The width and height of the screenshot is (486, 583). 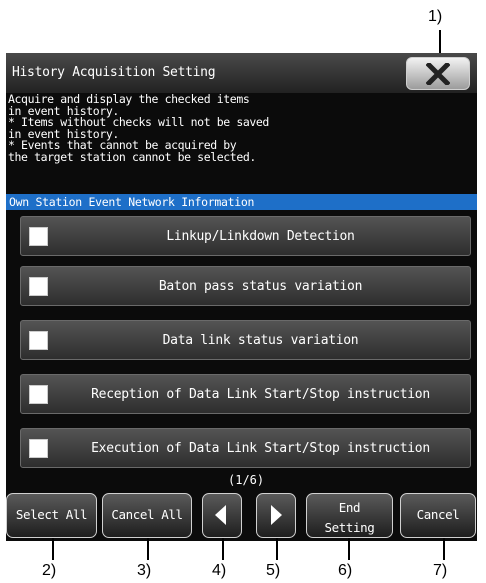 I want to click on item-baton-pass: Baton pass status variation, so click(x=245, y=286).